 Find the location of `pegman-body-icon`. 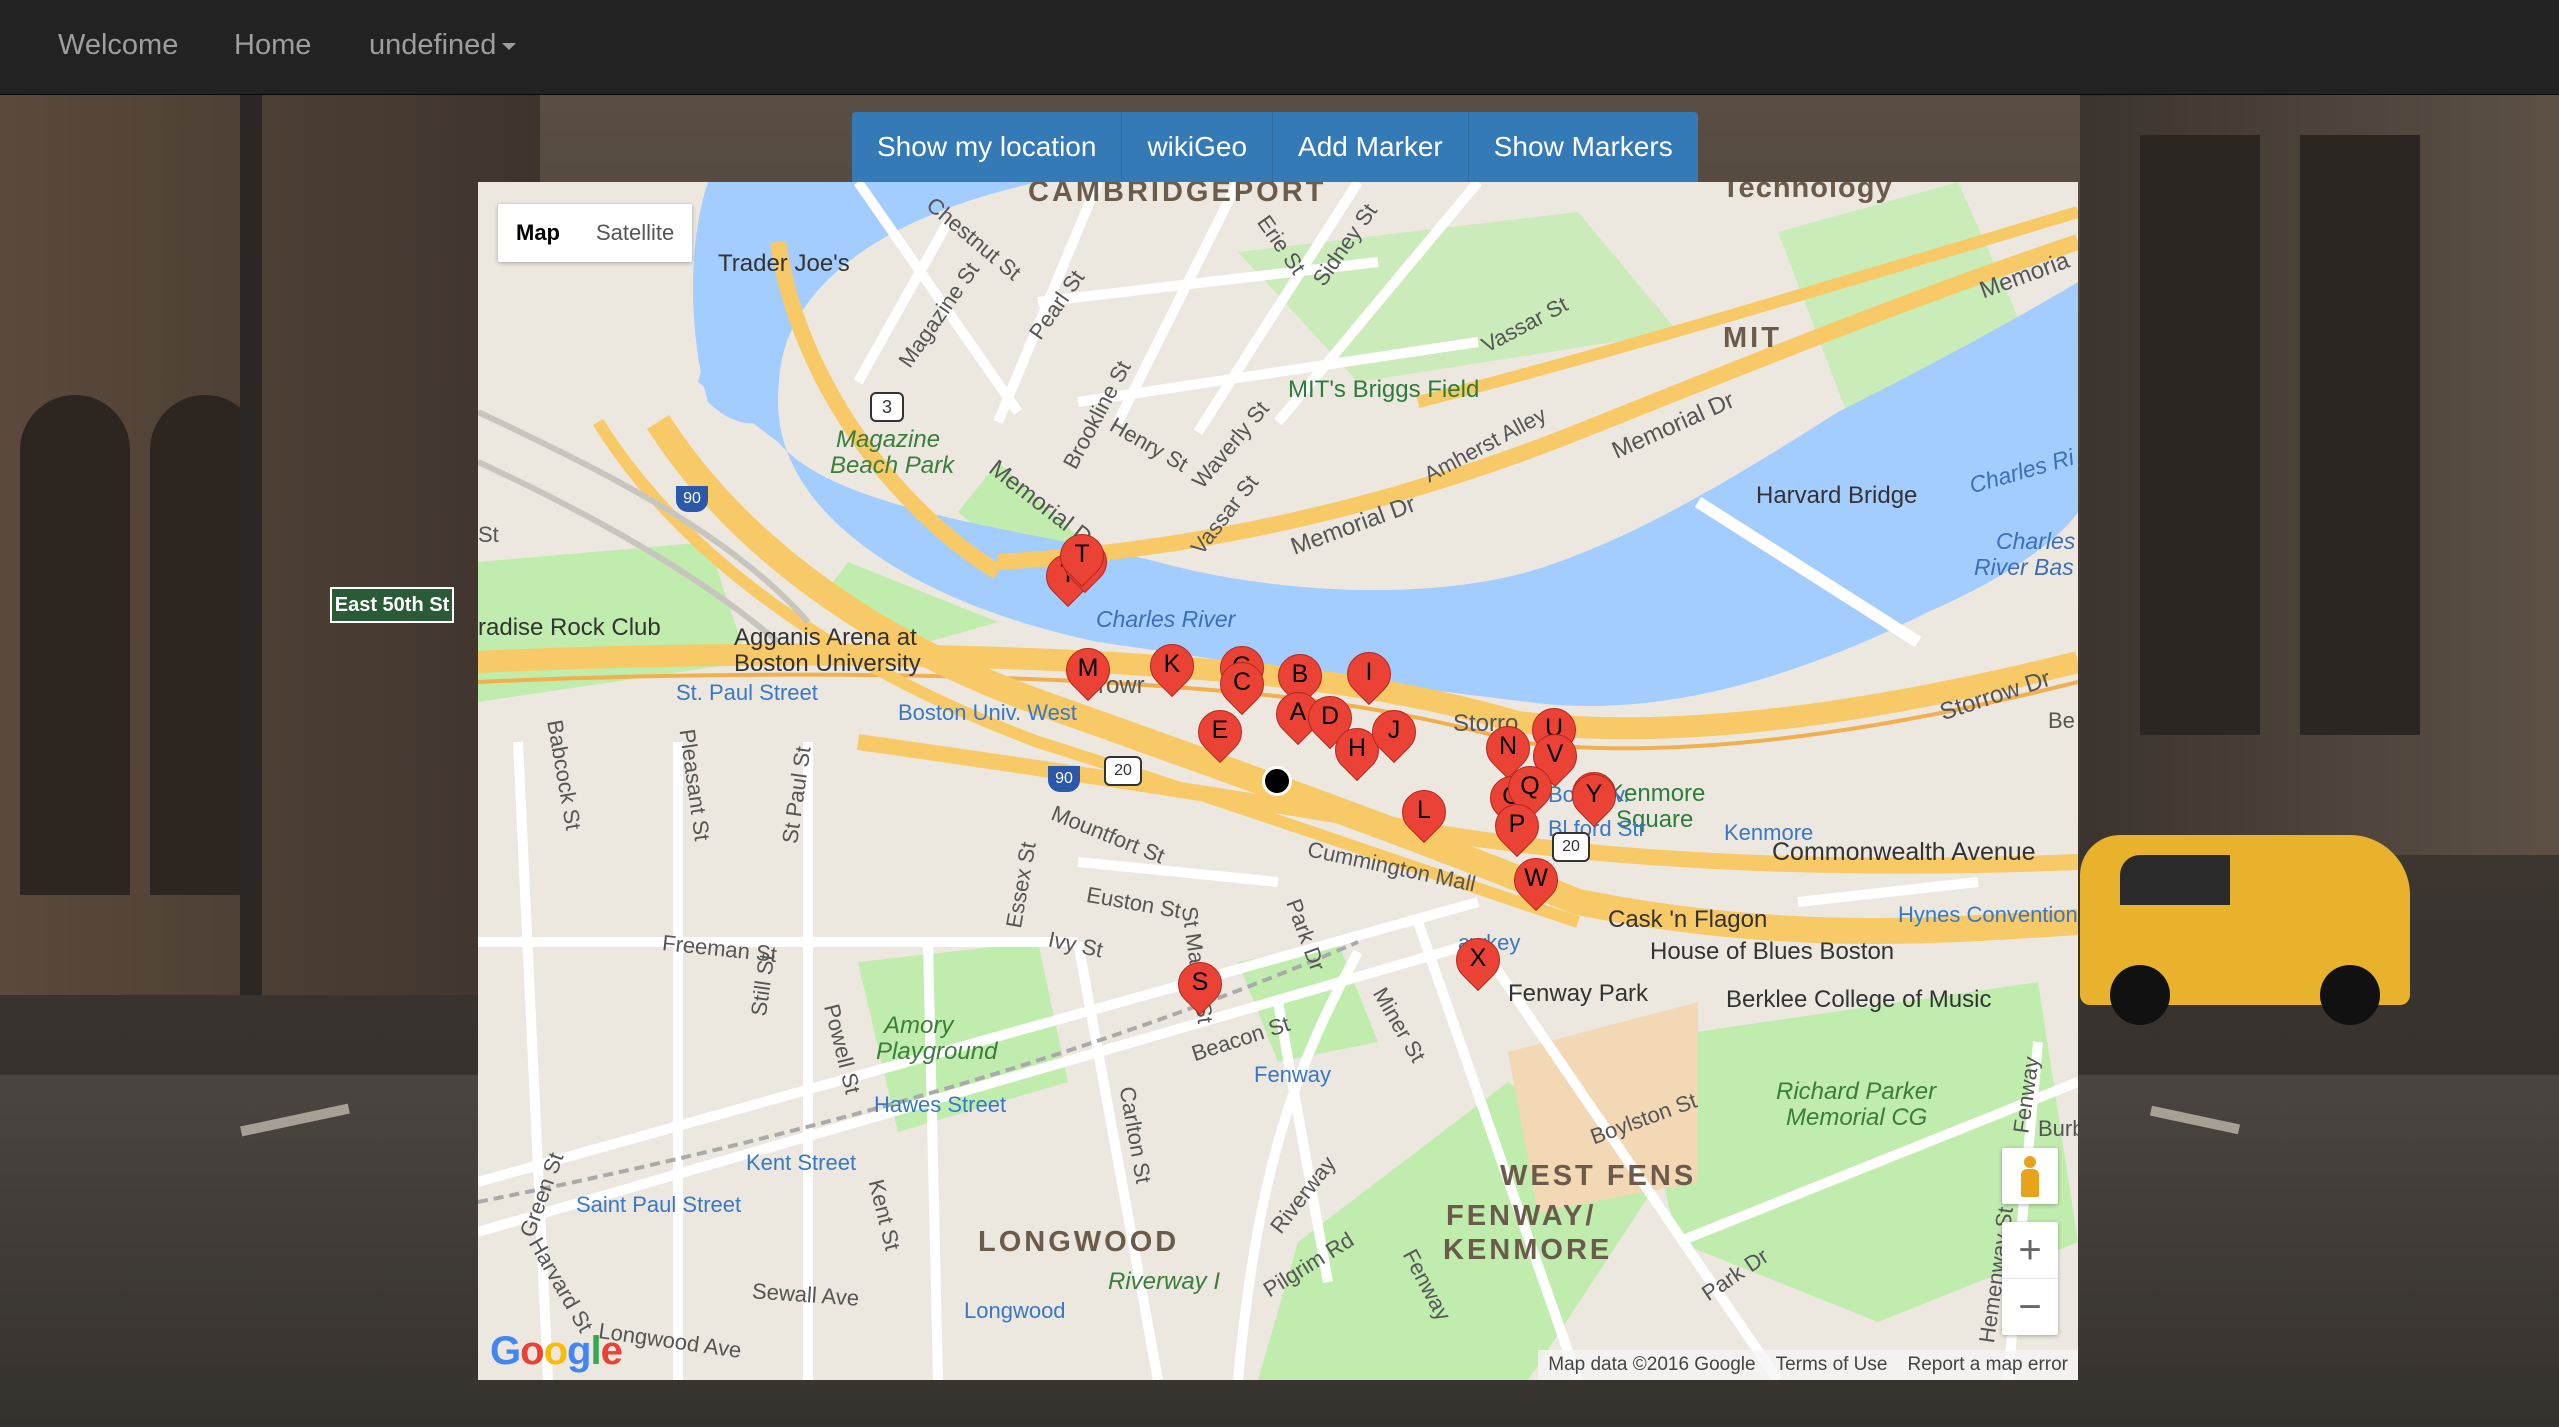

pegman-body-icon is located at coordinates (2030, 1183).